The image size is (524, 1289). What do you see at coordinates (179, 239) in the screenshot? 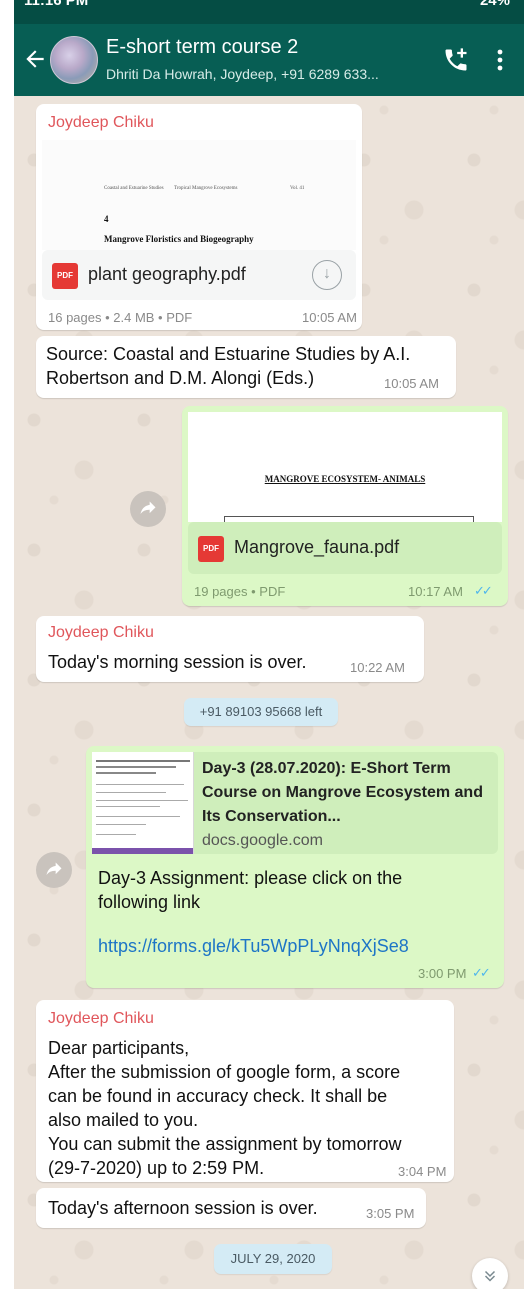
I see `preview-chapter-title: Mangrove Floristics and Biogeography` at bounding box center [179, 239].